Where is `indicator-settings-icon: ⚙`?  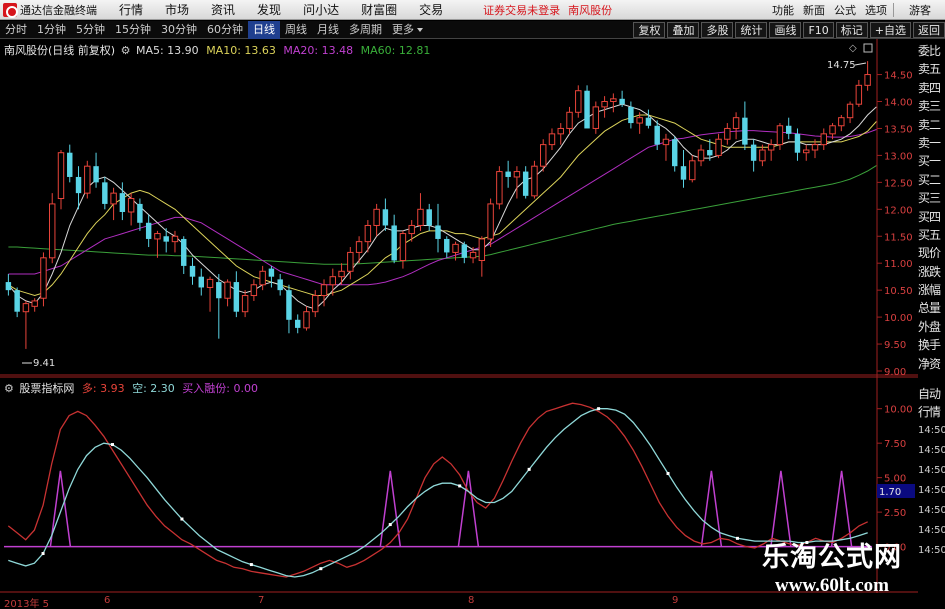
indicator-settings-icon: ⚙ is located at coordinates (9, 388).